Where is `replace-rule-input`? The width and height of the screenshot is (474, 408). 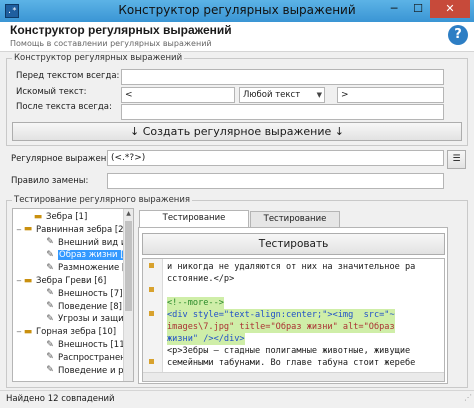 replace-rule-input is located at coordinates (275, 181).